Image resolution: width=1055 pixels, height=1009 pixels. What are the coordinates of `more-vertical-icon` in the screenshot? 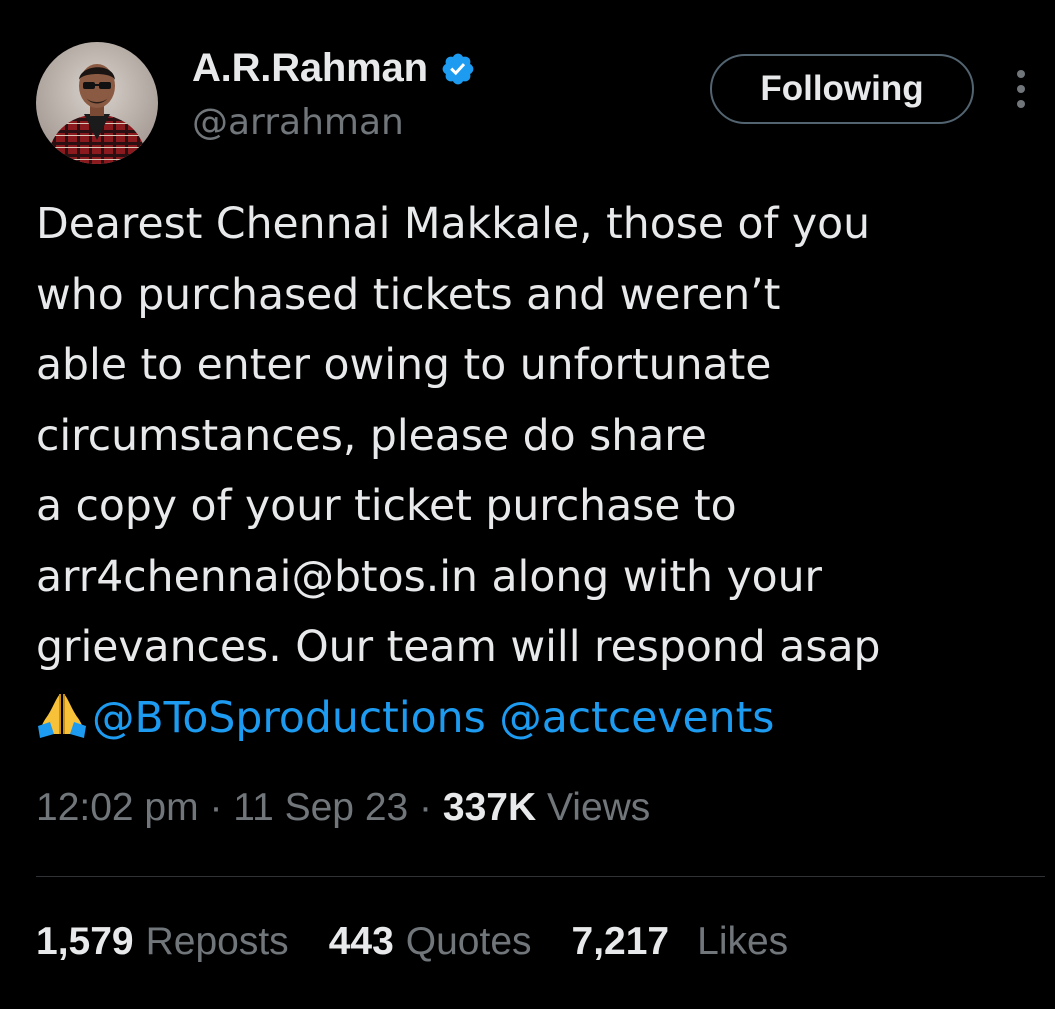 It's located at (1021, 89).